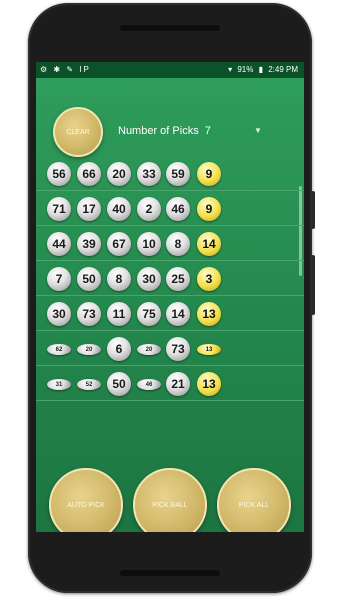 The height and width of the screenshot is (599, 340). What do you see at coordinates (313, 210) in the screenshot?
I see `power-button` at bounding box center [313, 210].